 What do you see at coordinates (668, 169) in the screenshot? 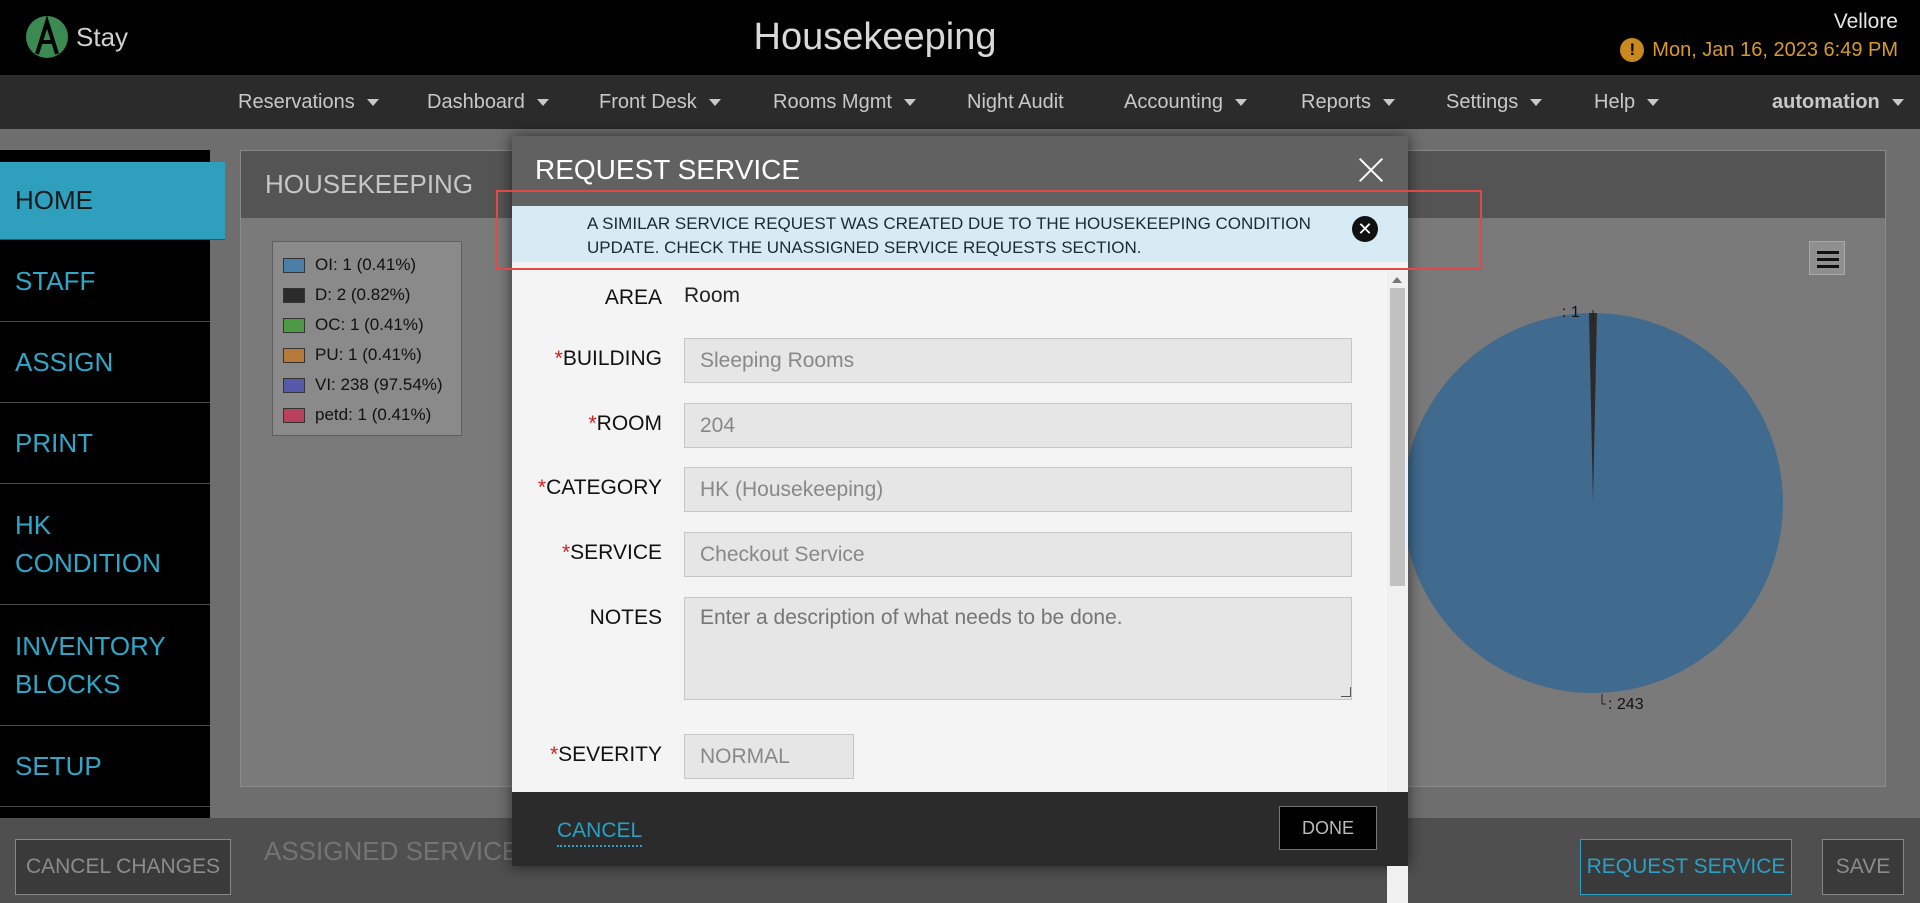
I see `modal-title: REQUEST SERVICE` at bounding box center [668, 169].